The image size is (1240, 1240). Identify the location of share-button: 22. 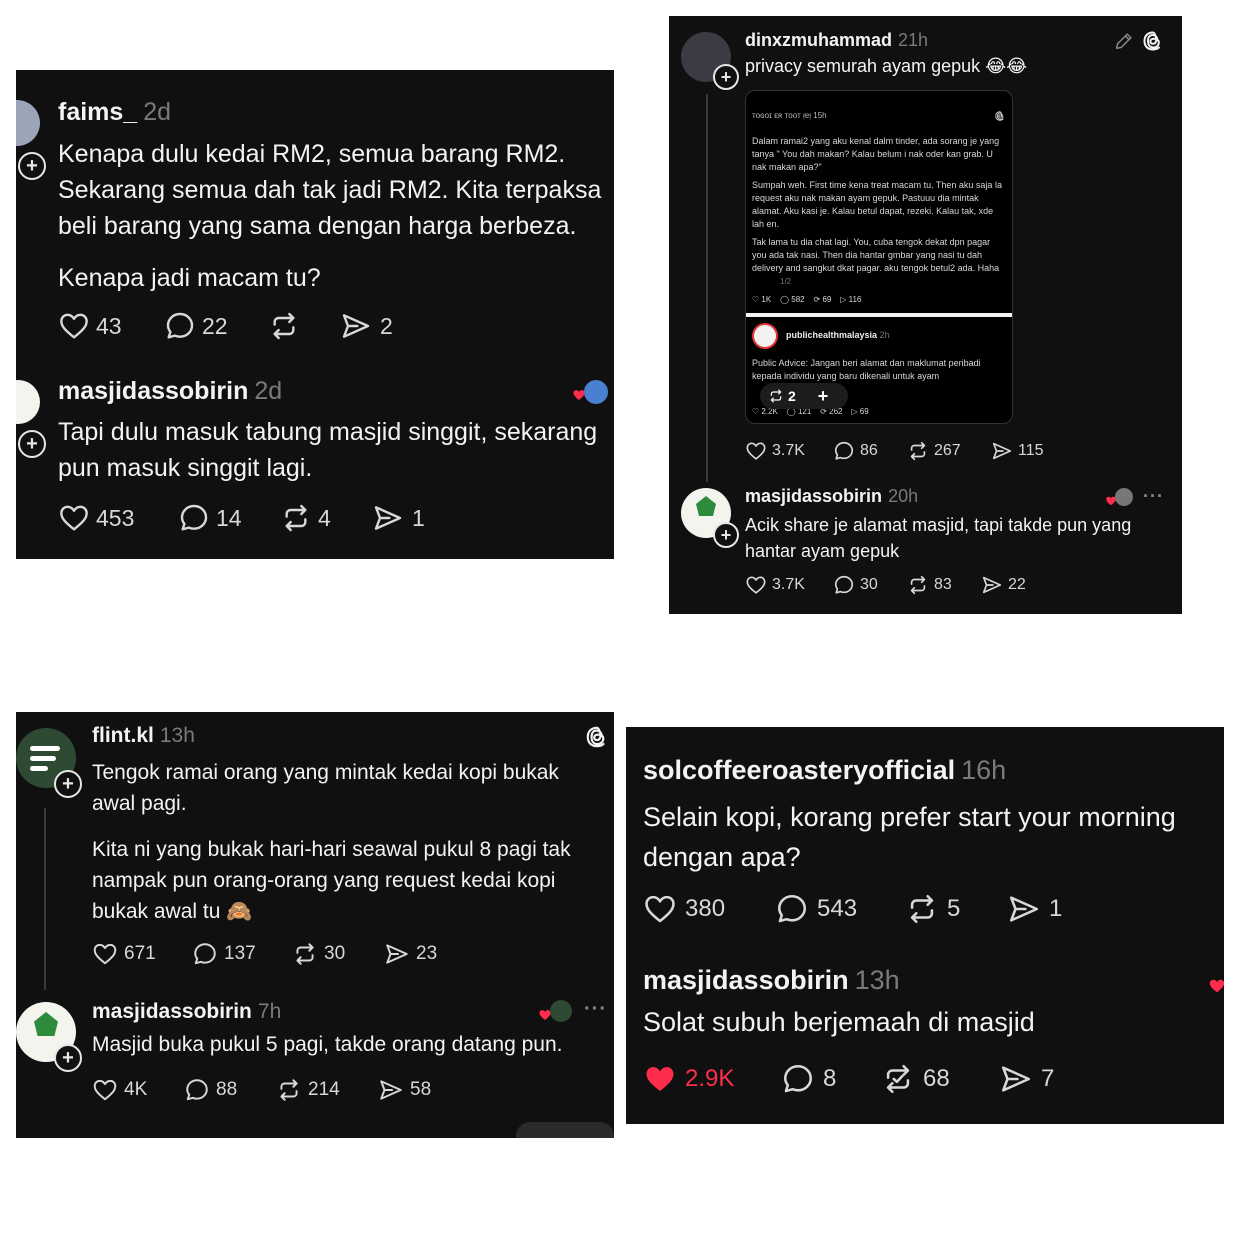
(1003, 585).